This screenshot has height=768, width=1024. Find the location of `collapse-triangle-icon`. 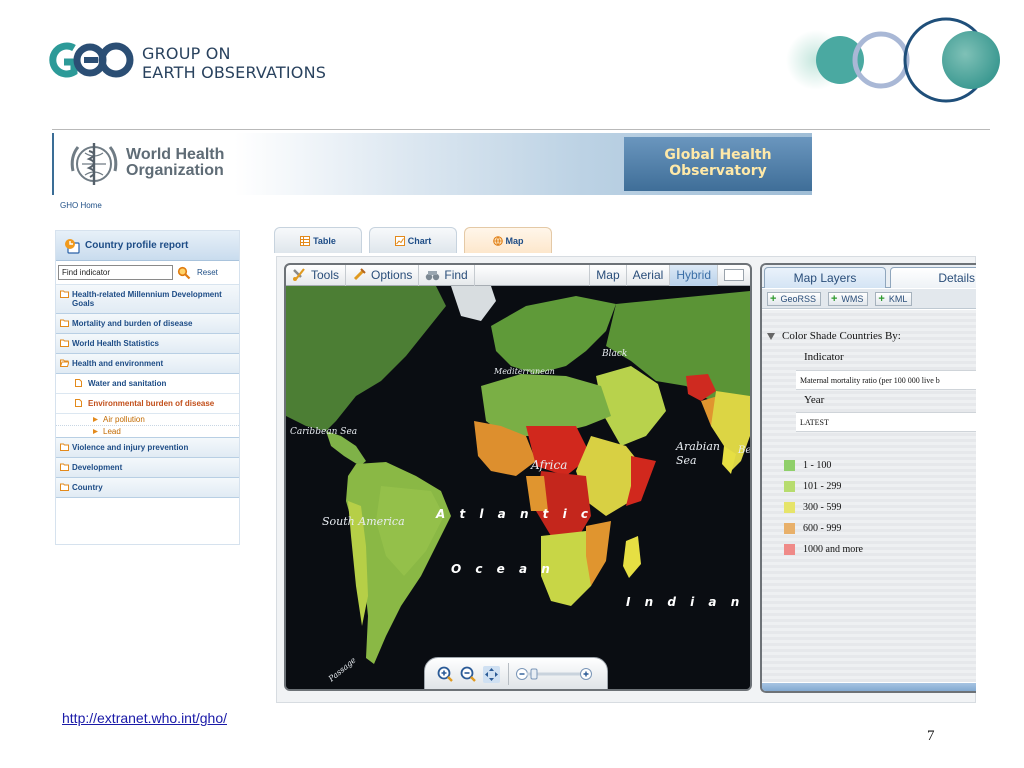

collapse-triangle-icon is located at coordinates (771, 336).